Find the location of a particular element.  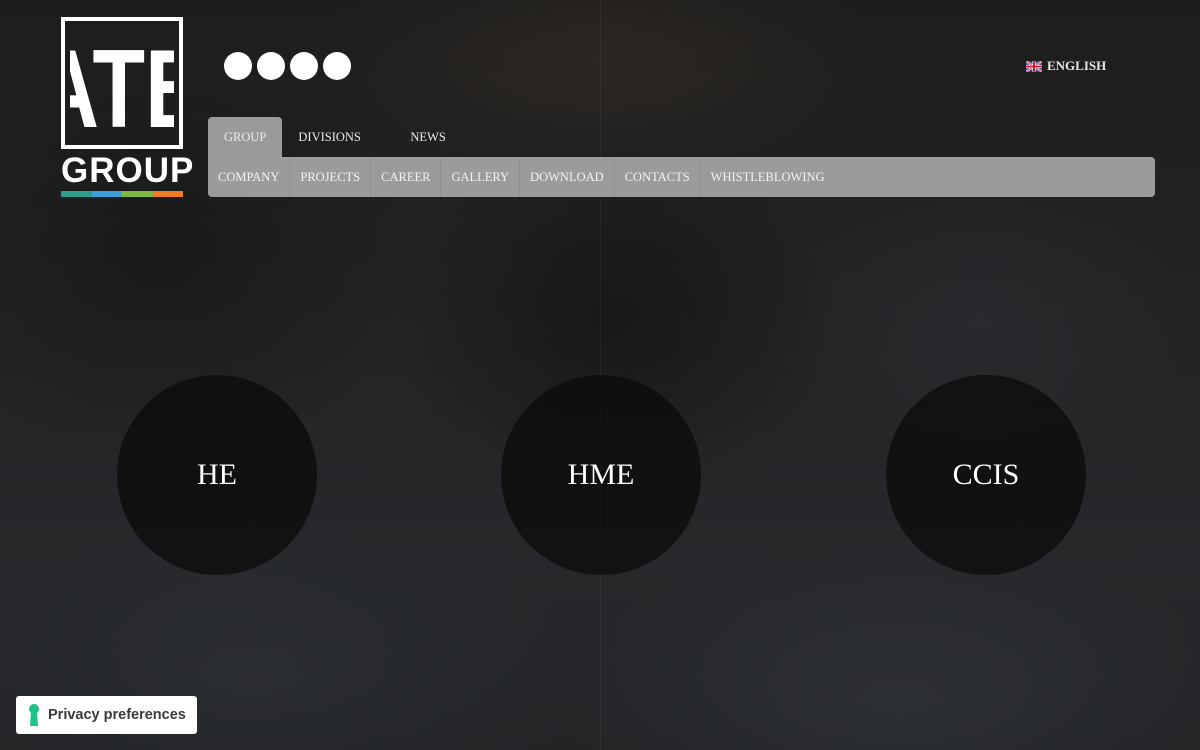

logo-letters-graphic: ATB is located at coordinates (122, 83).